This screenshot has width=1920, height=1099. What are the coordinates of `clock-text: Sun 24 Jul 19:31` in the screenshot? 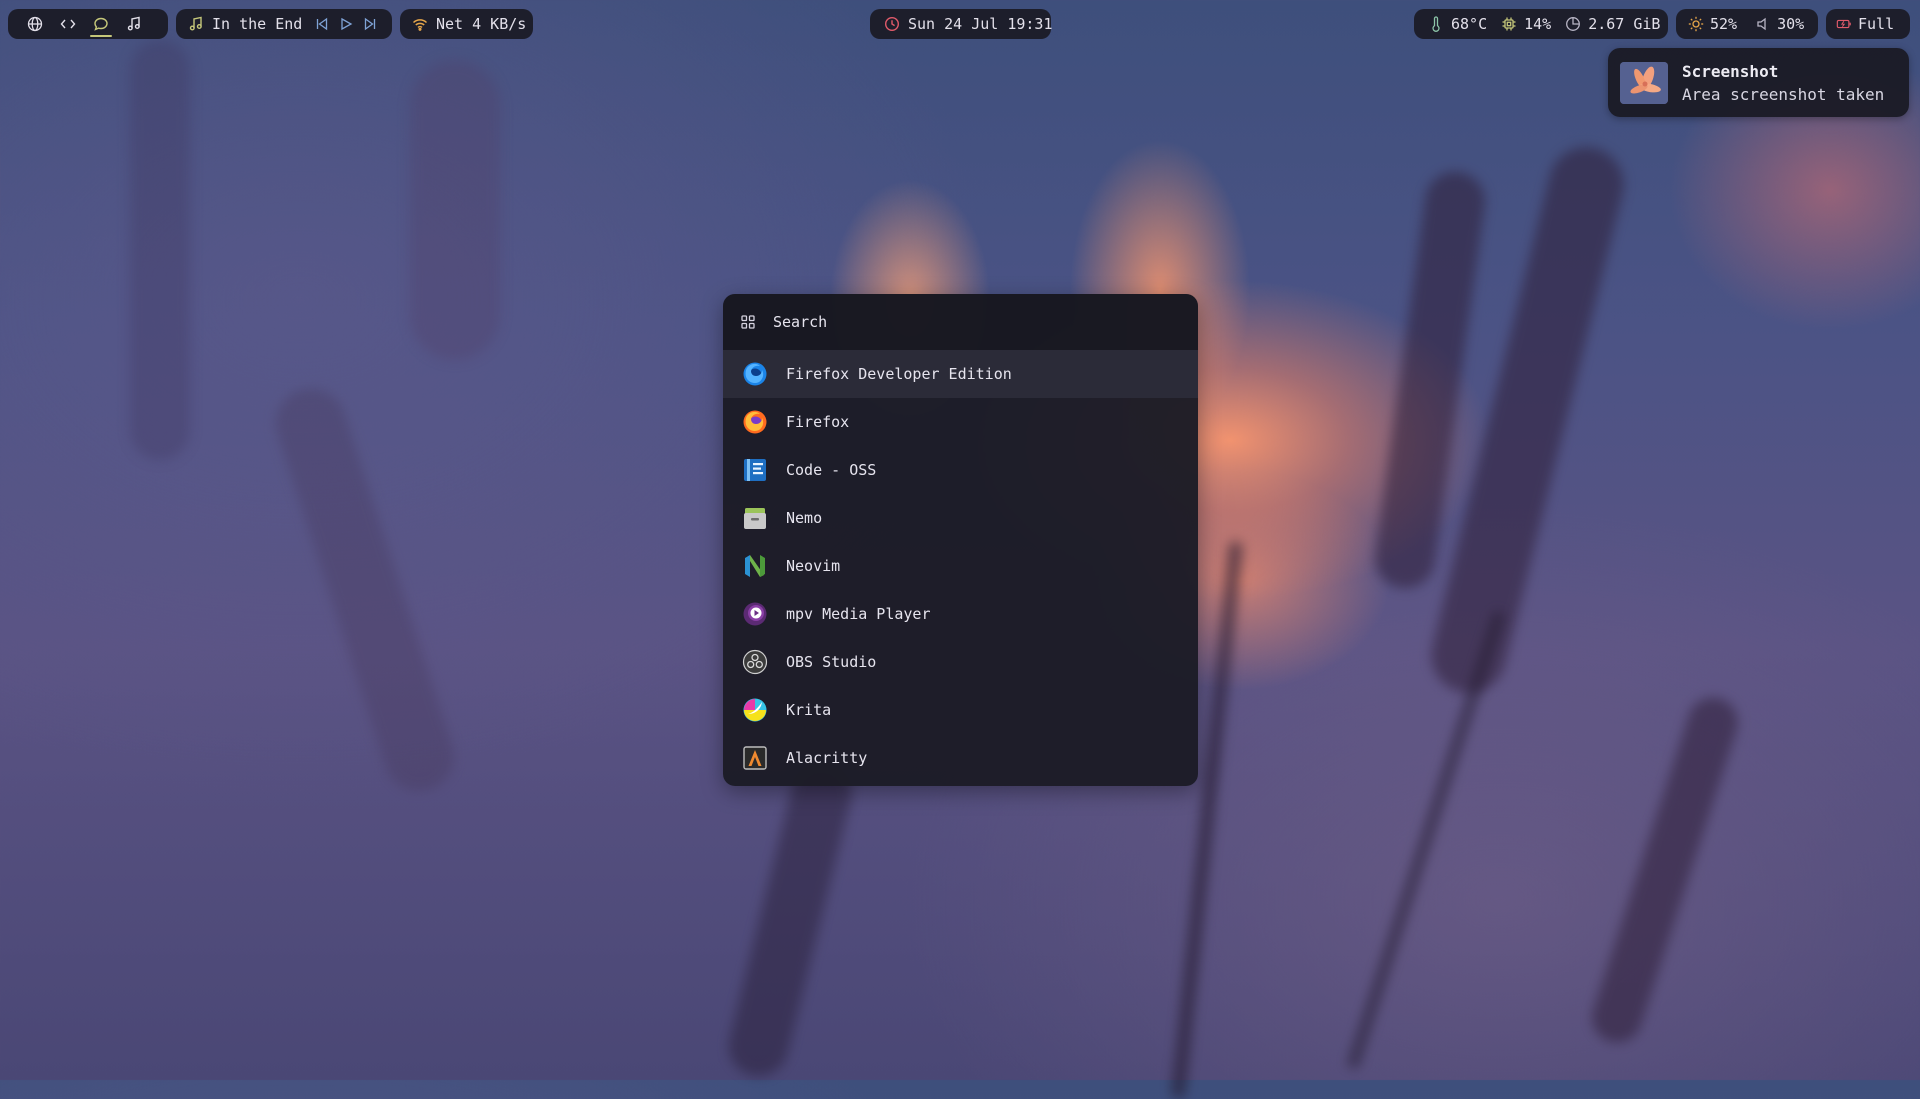 It's located at (980, 24).